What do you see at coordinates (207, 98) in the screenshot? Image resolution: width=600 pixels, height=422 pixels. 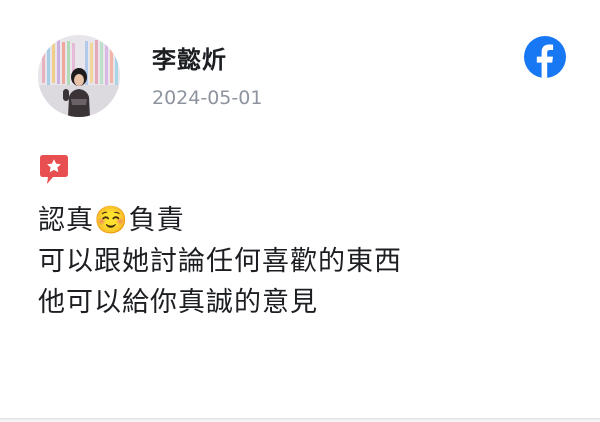 I see `review-date: 2024-05-01` at bounding box center [207, 98].